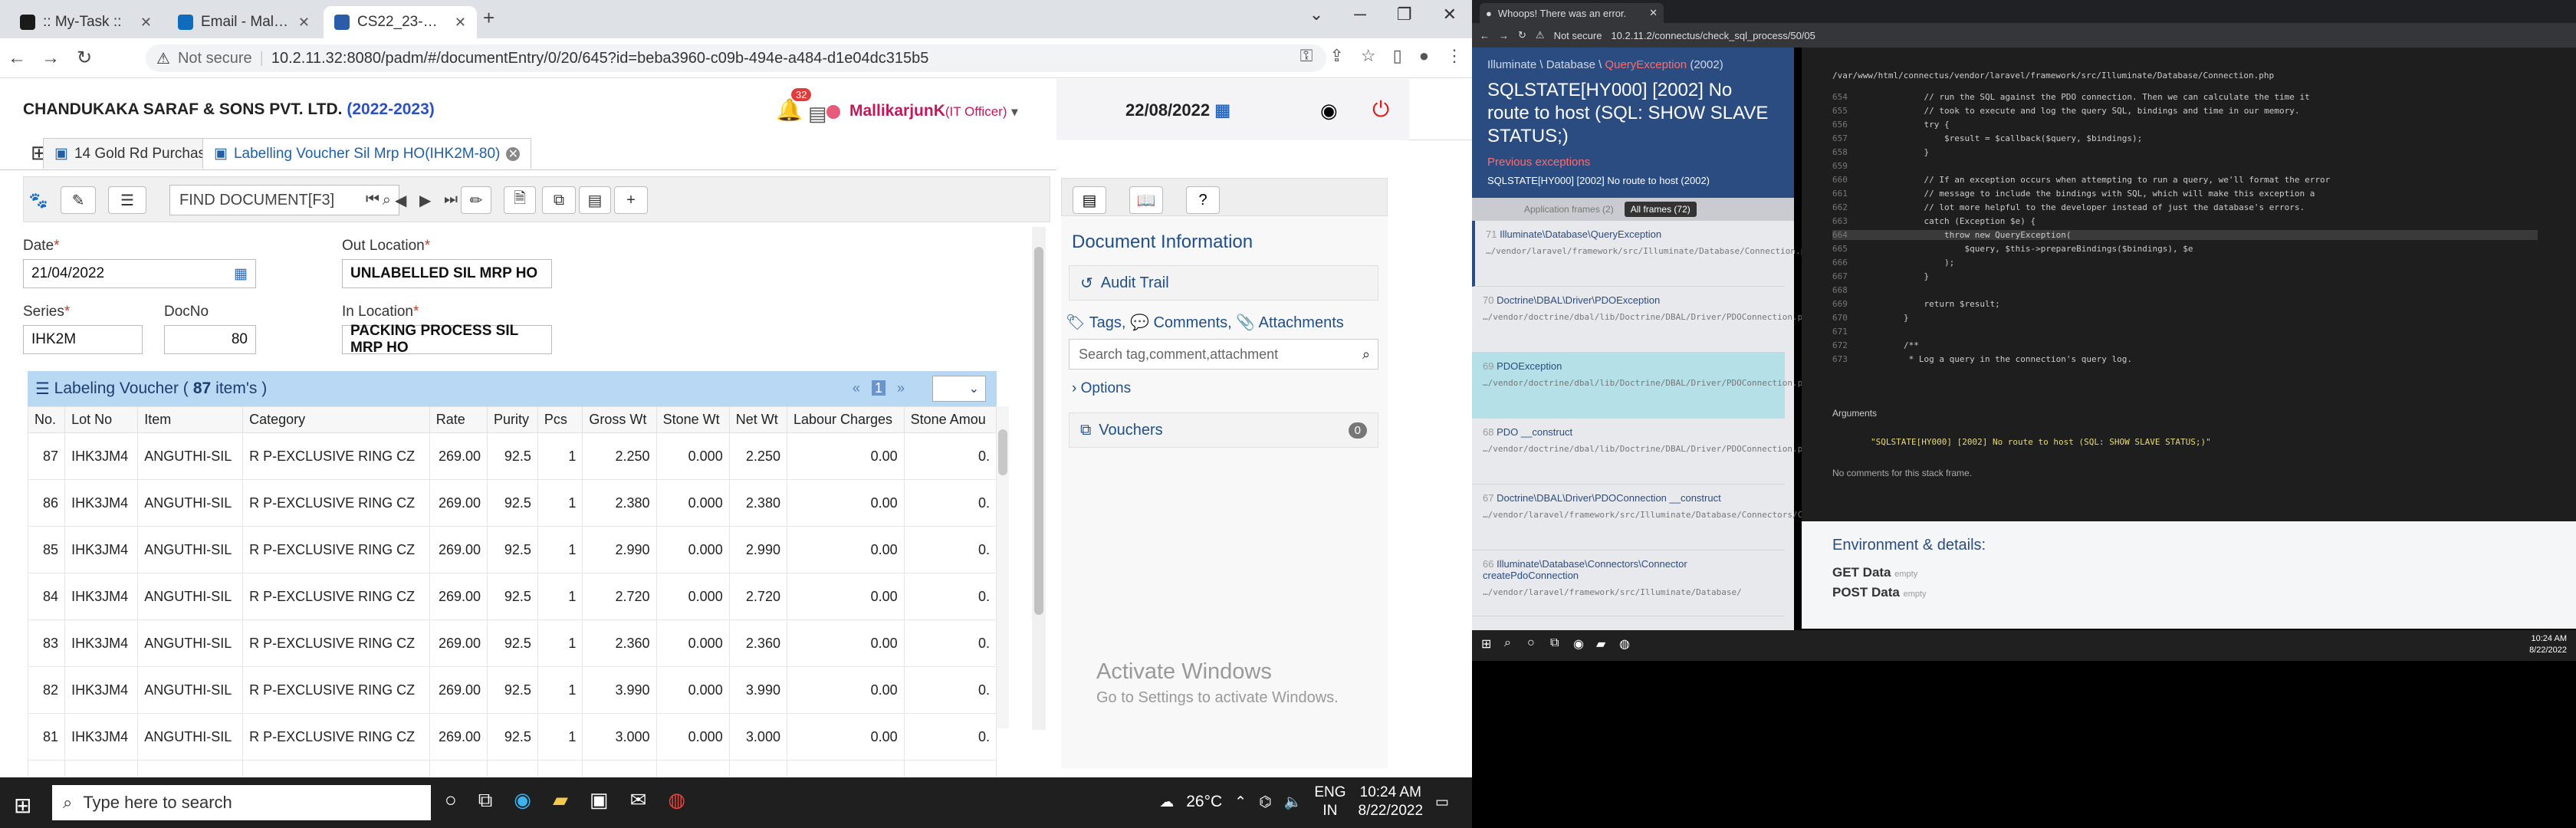 The image size is (2576, 828). Describe the element at coordinates (950, 419) in the screenshot. I see `column-header: Stone Amou` at that location.